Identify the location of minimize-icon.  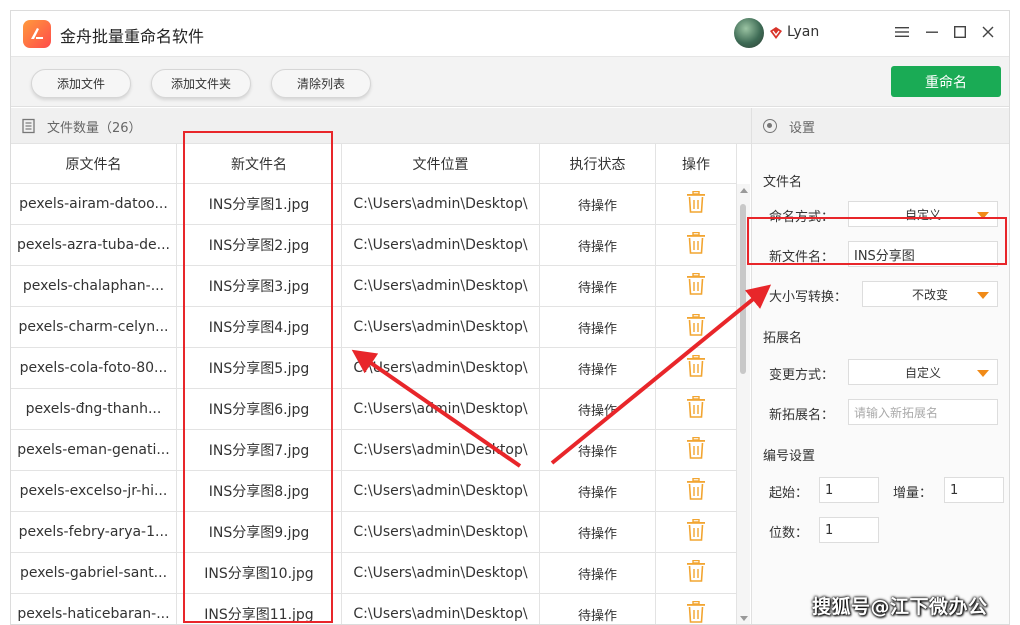
(932, 32).